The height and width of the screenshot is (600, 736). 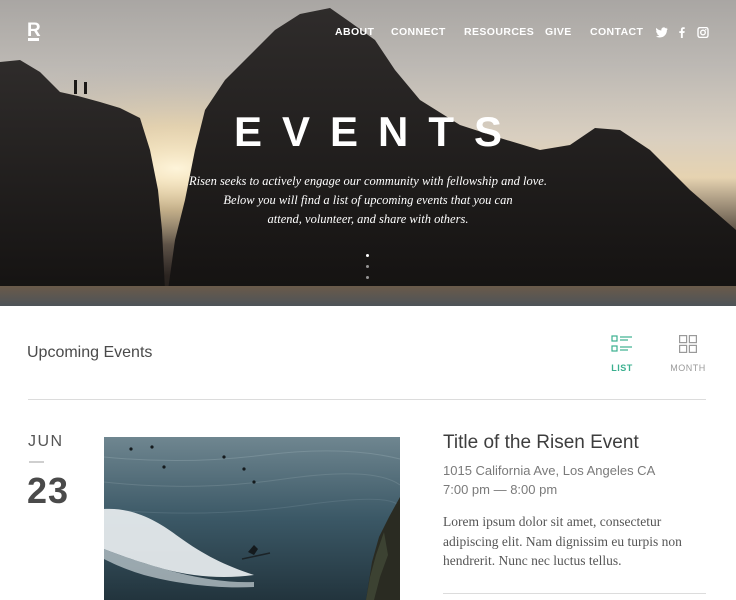 What do you see at coordinates (622, 356) in the screenshot?
I see `list-view-toggle: LIST` at bounding box center [622, 356].